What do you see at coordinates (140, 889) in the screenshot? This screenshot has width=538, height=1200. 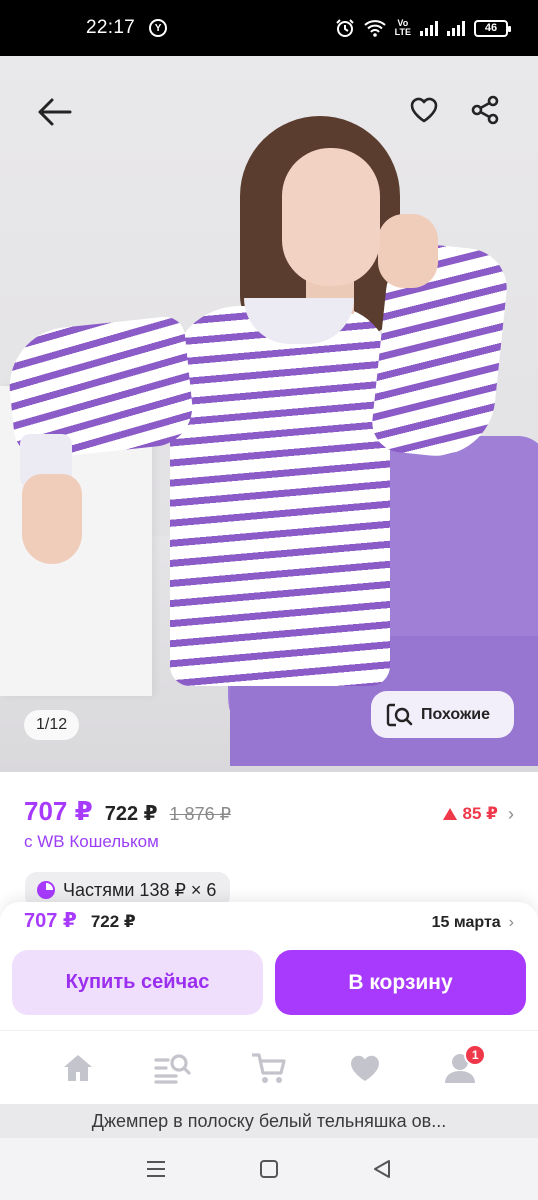 I see `installments-label: Частями 138 ₽ × 6` at bounding box center [140, 889].